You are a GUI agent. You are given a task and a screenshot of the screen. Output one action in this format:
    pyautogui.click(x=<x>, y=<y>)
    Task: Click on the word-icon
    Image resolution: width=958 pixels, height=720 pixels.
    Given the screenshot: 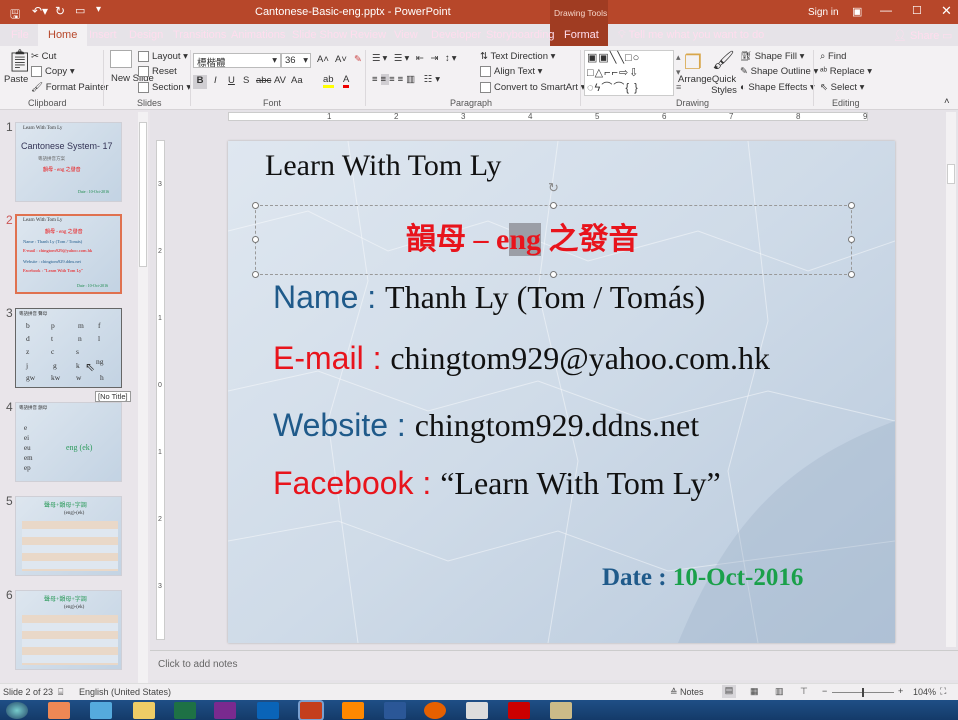 What is the action you would take?
    pyautogui.click(x=395, y=710)
    